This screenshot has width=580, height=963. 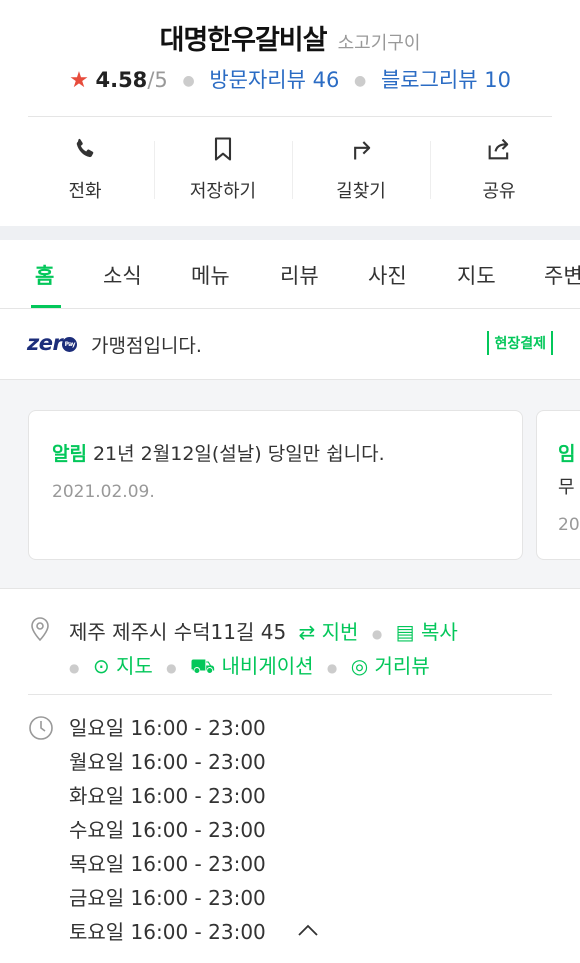 I want to click on tab-home: 홈, so click(x=44, y=275).